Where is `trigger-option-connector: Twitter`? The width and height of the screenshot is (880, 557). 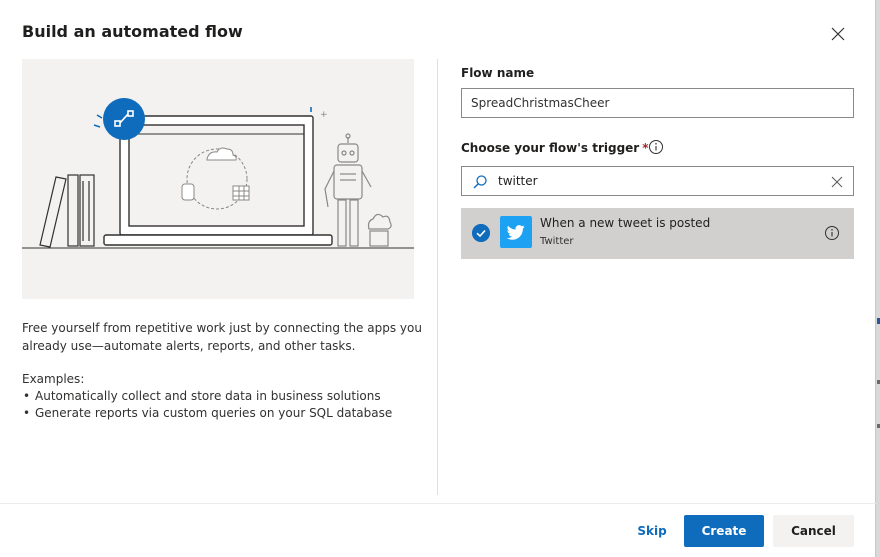
trigger-option-connector: Twitter is located at coordinates (557, 241).